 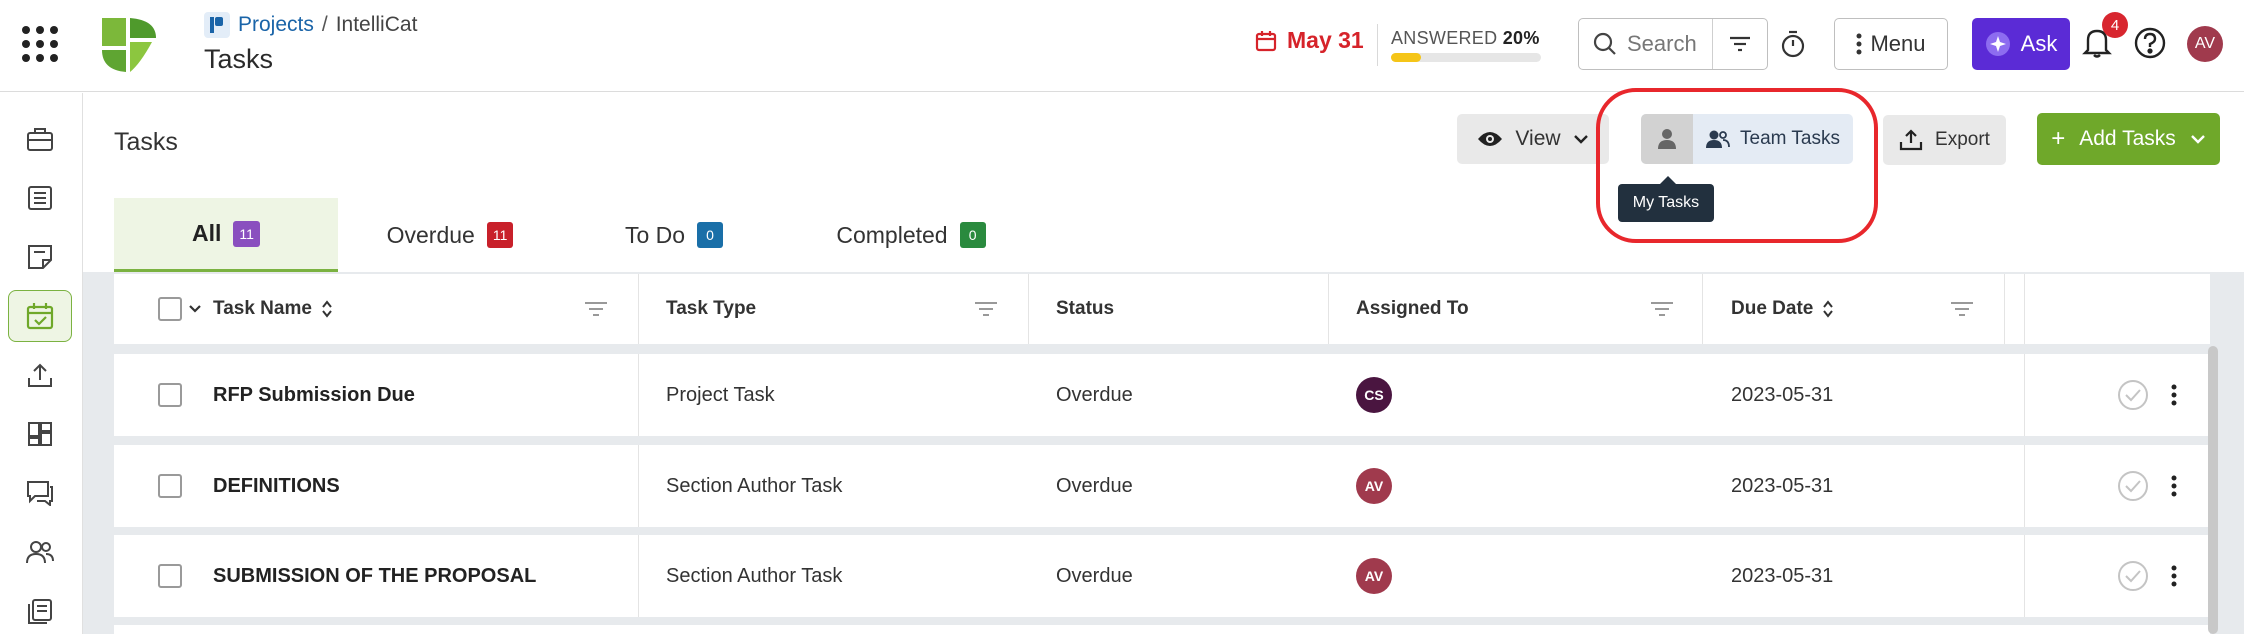 I want to click on add-tasks-button: + Add Tasks, so click(x=2128, y=139).